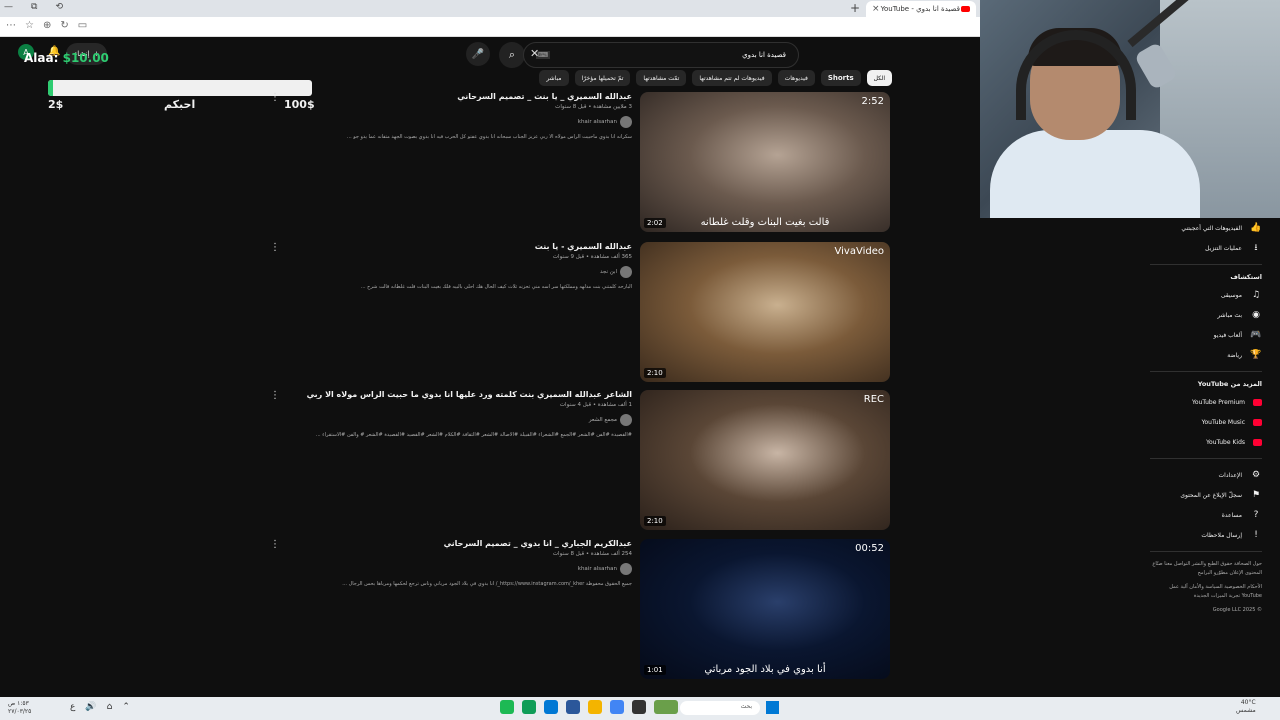  I want to click on file-explorer-icon, so click(595, 707).